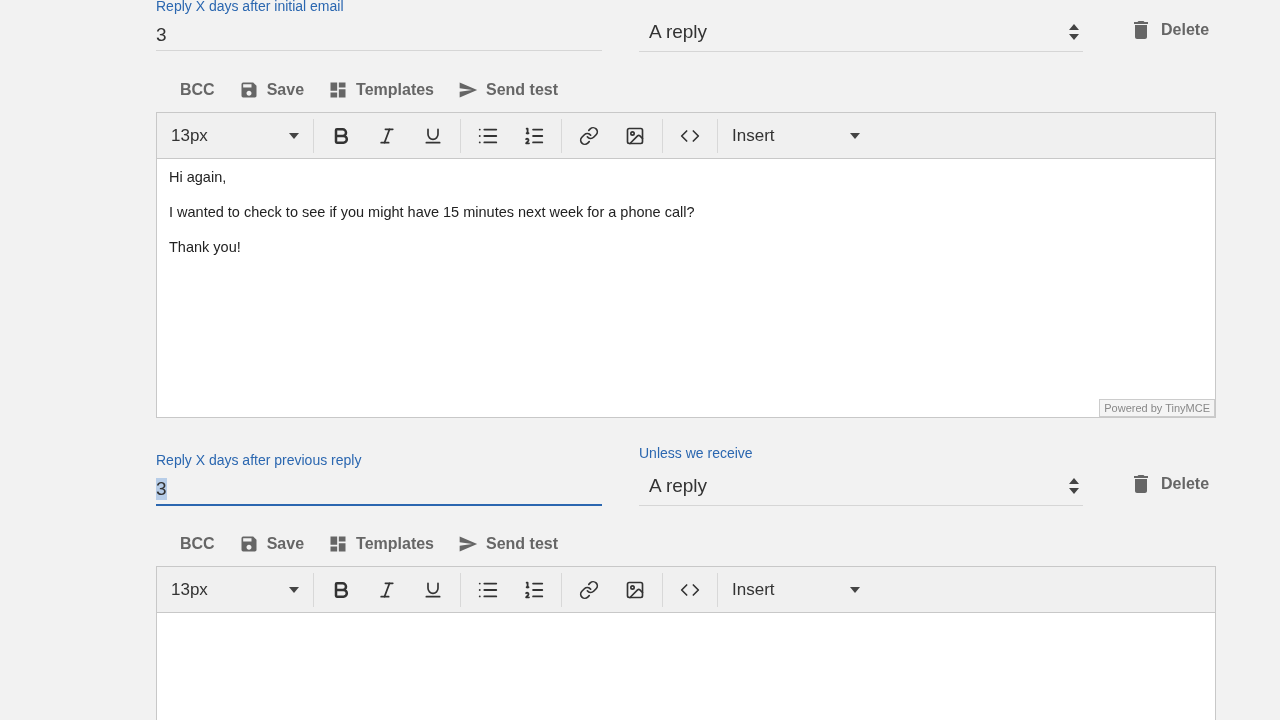 This screenshot has width=1280, height=720. Describe the element at coordinates (696, 453) in the screenshot. I see `field-label: Unless we receive` at that location.